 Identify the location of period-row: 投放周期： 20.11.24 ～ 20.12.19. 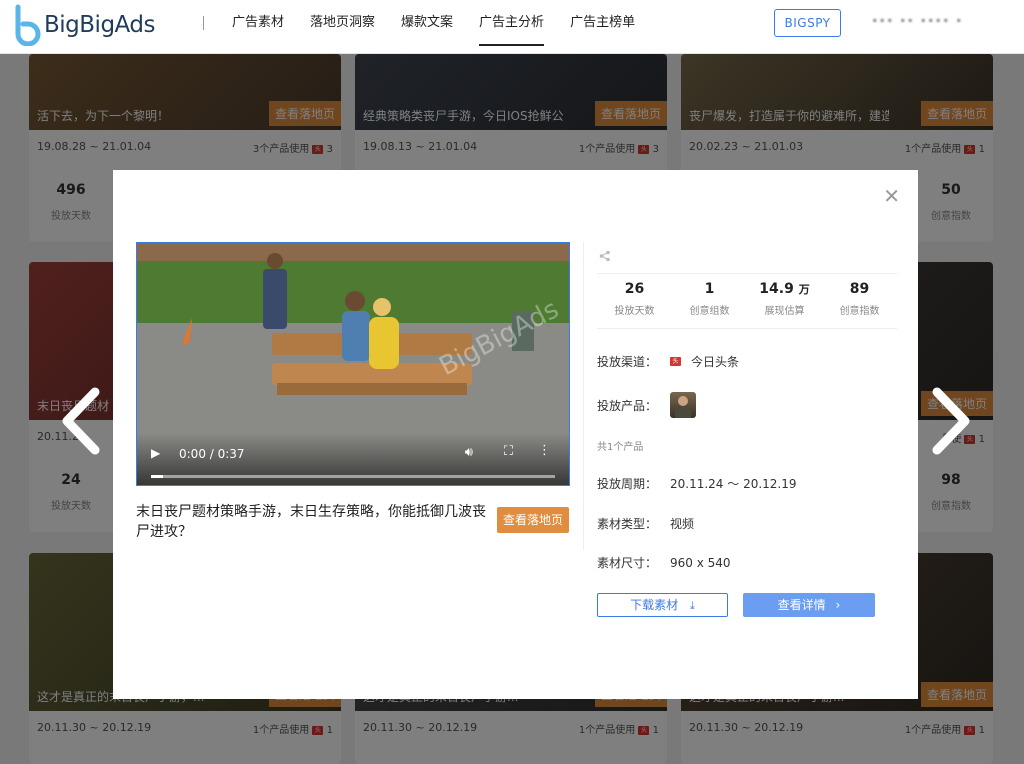
(697, 483).